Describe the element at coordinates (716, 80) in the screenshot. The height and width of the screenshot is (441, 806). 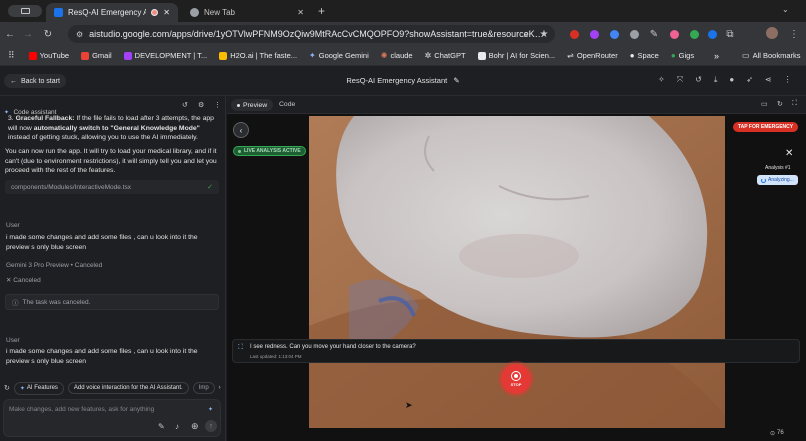
I see `download-icon: ⤓` at that location.